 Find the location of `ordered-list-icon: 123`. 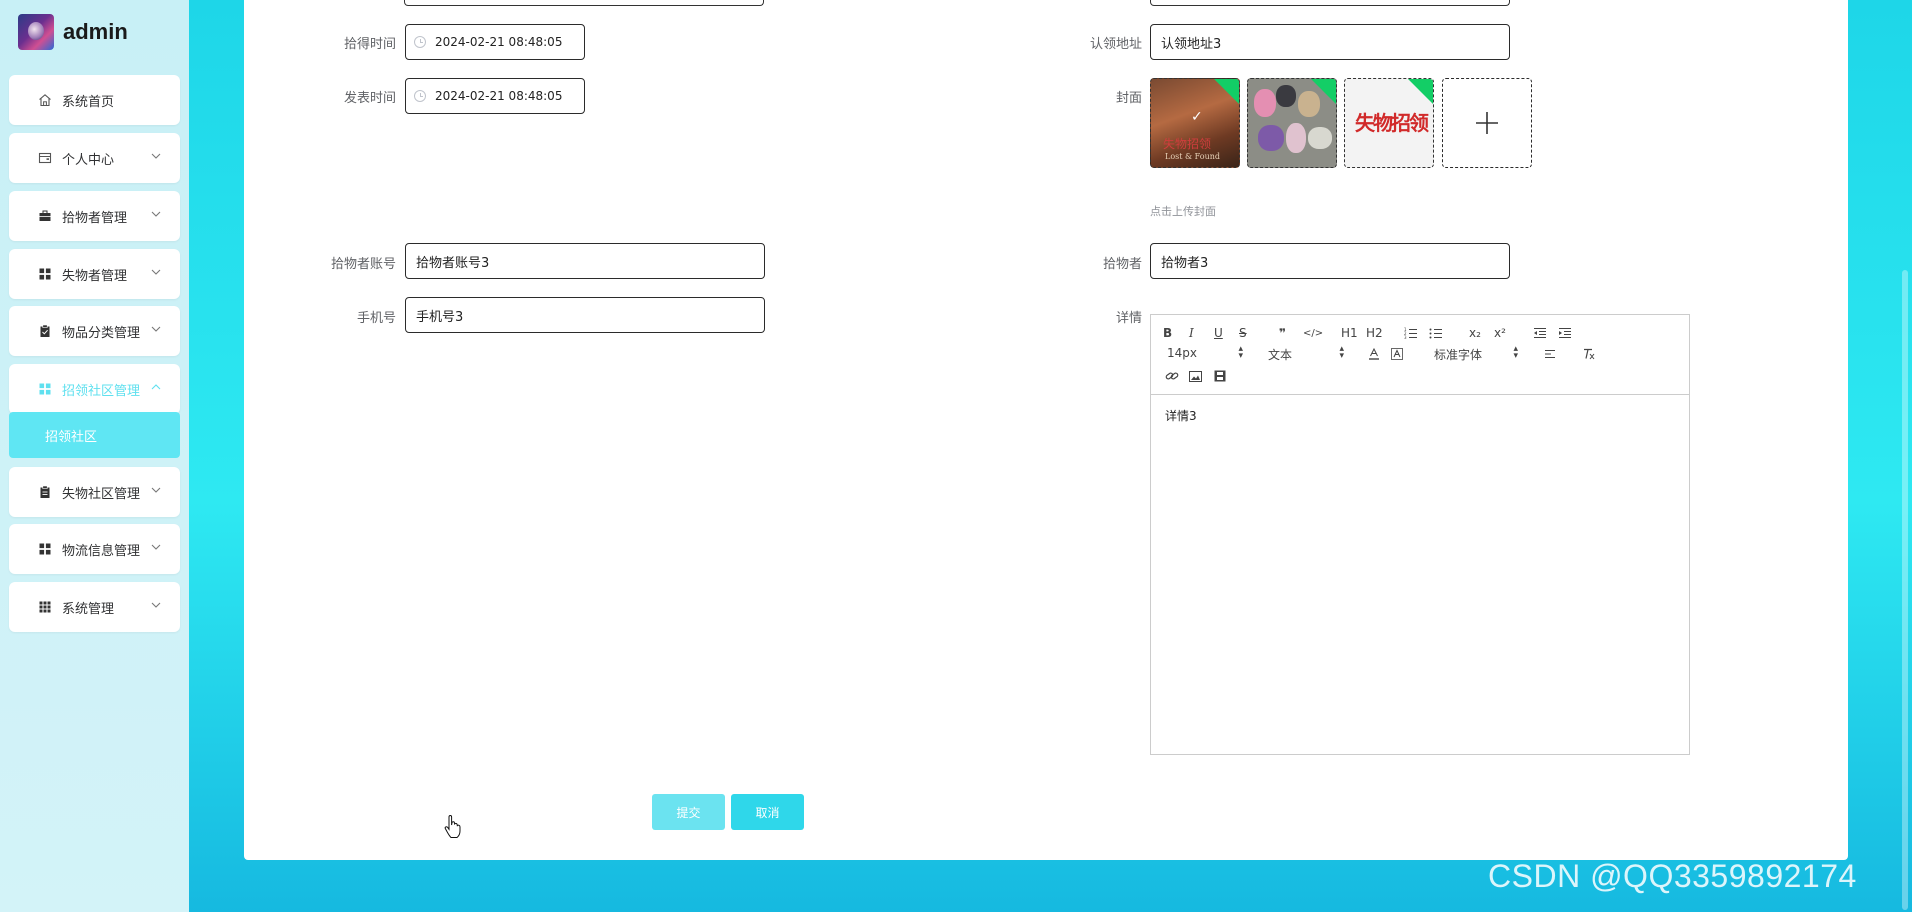

ordered-list-icon: 123 is located at coordinates (1411, 333).